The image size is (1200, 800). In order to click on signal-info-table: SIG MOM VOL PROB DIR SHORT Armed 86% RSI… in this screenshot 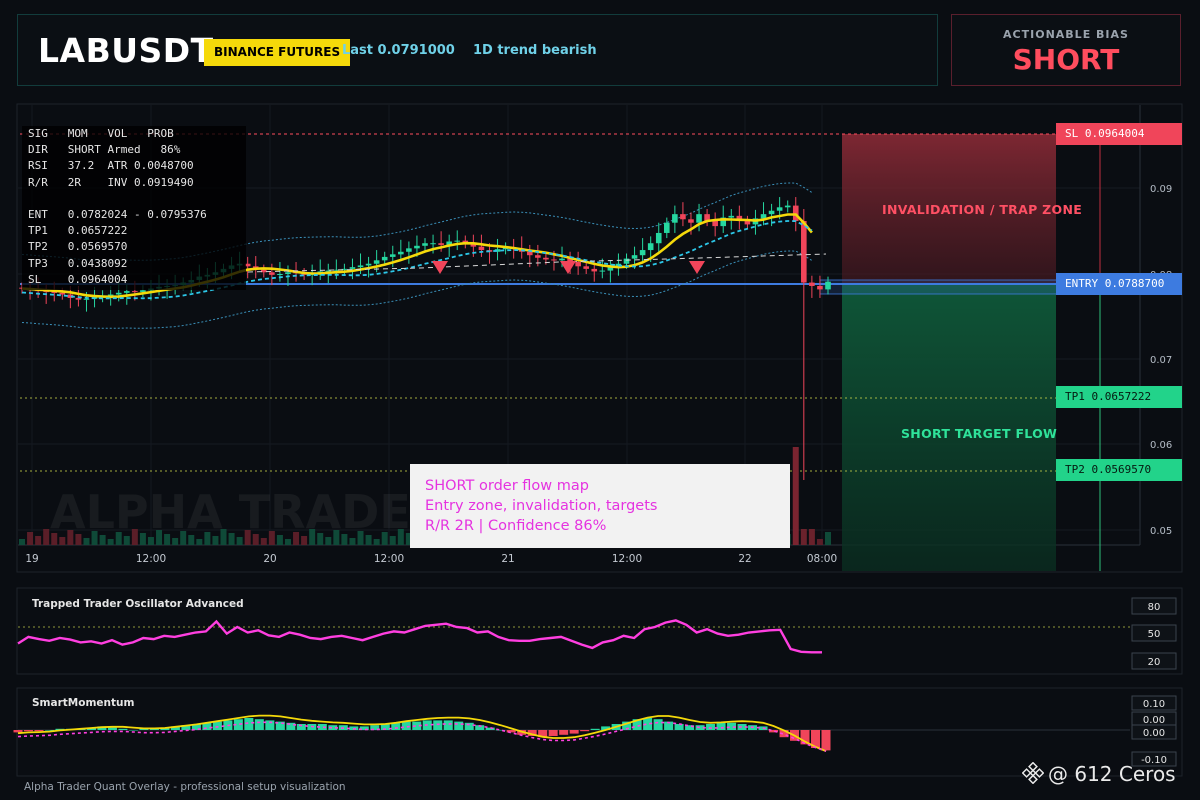, I will do `click(134, 208)`.